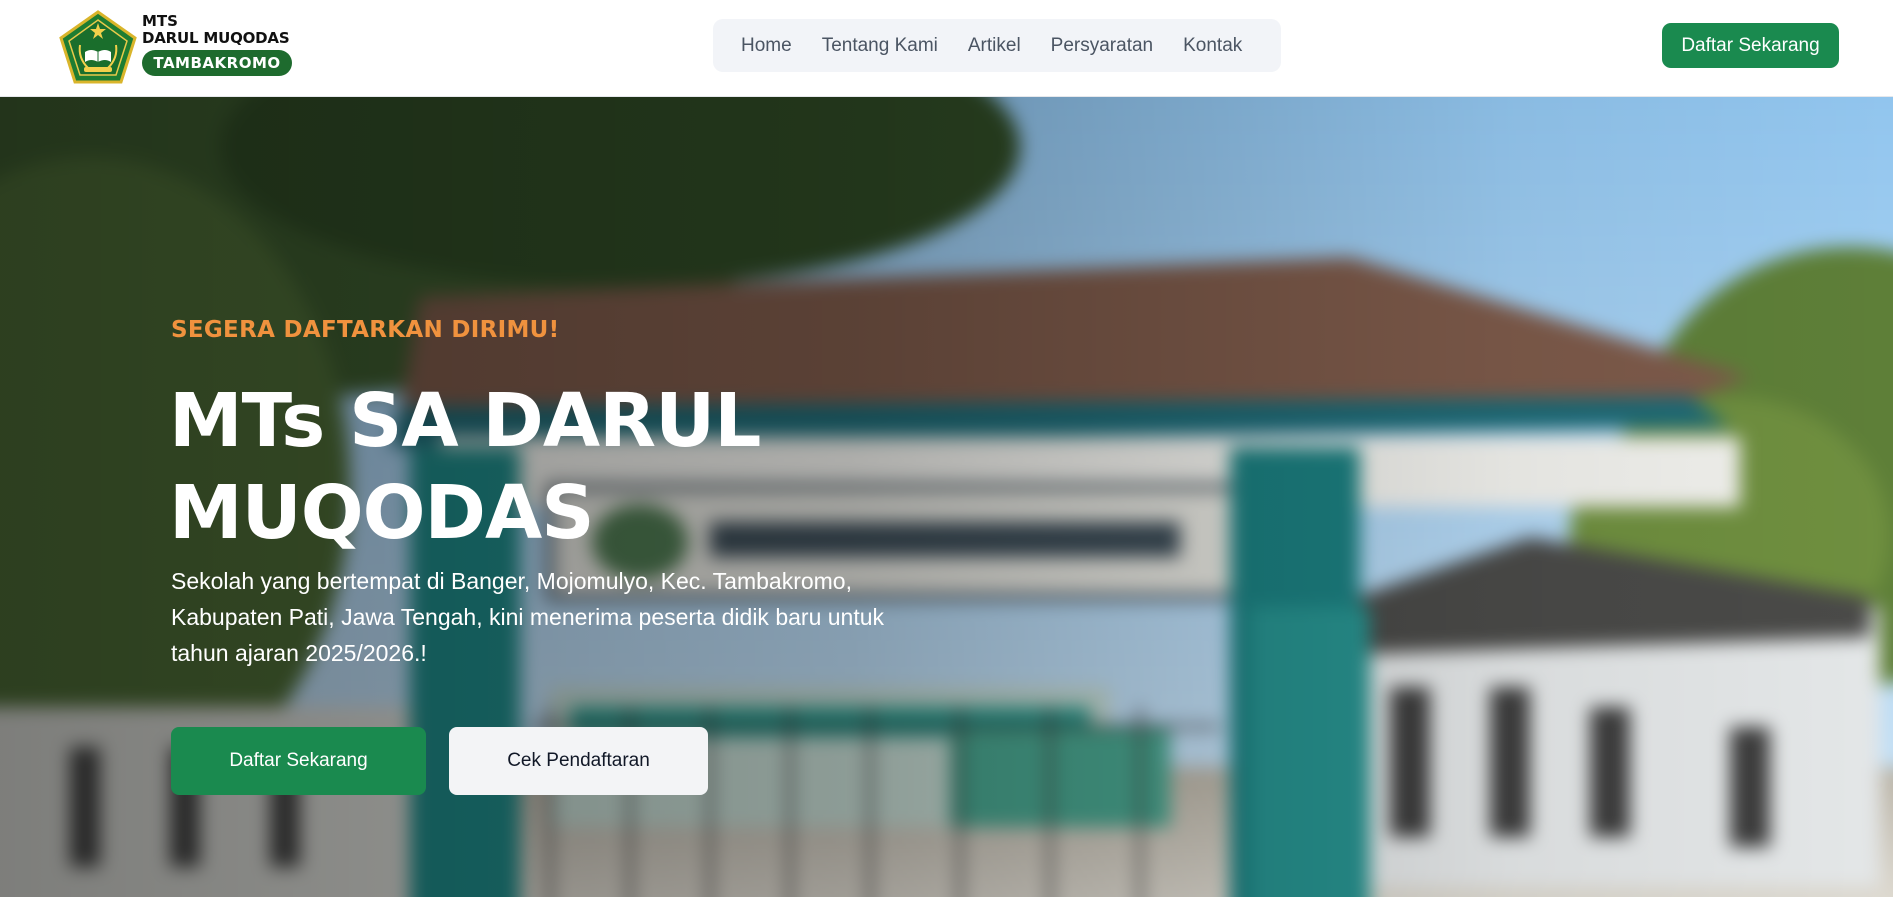  I want to click on nav-item-persyaratan: Persyaratan, so click(1102, 46).